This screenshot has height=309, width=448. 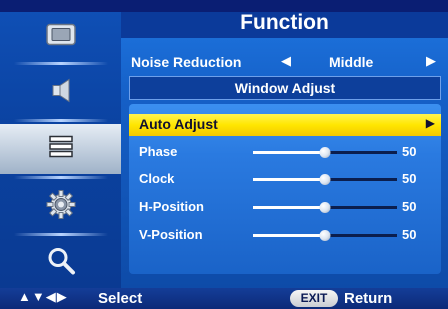 I want to click on v-position-slider-handle, so click(x=325, y=235).